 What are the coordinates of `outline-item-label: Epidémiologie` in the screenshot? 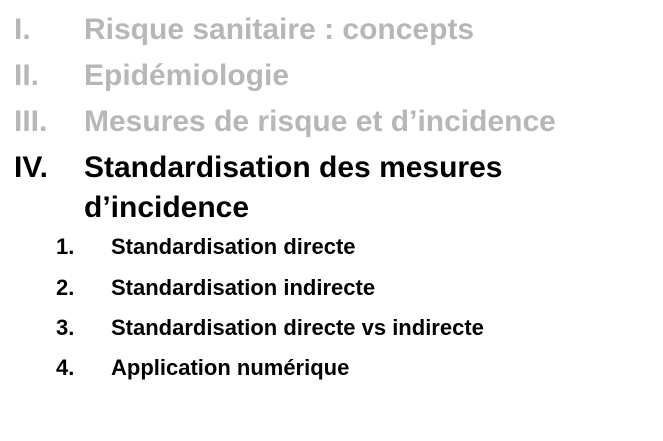 It's located at (187, 75).